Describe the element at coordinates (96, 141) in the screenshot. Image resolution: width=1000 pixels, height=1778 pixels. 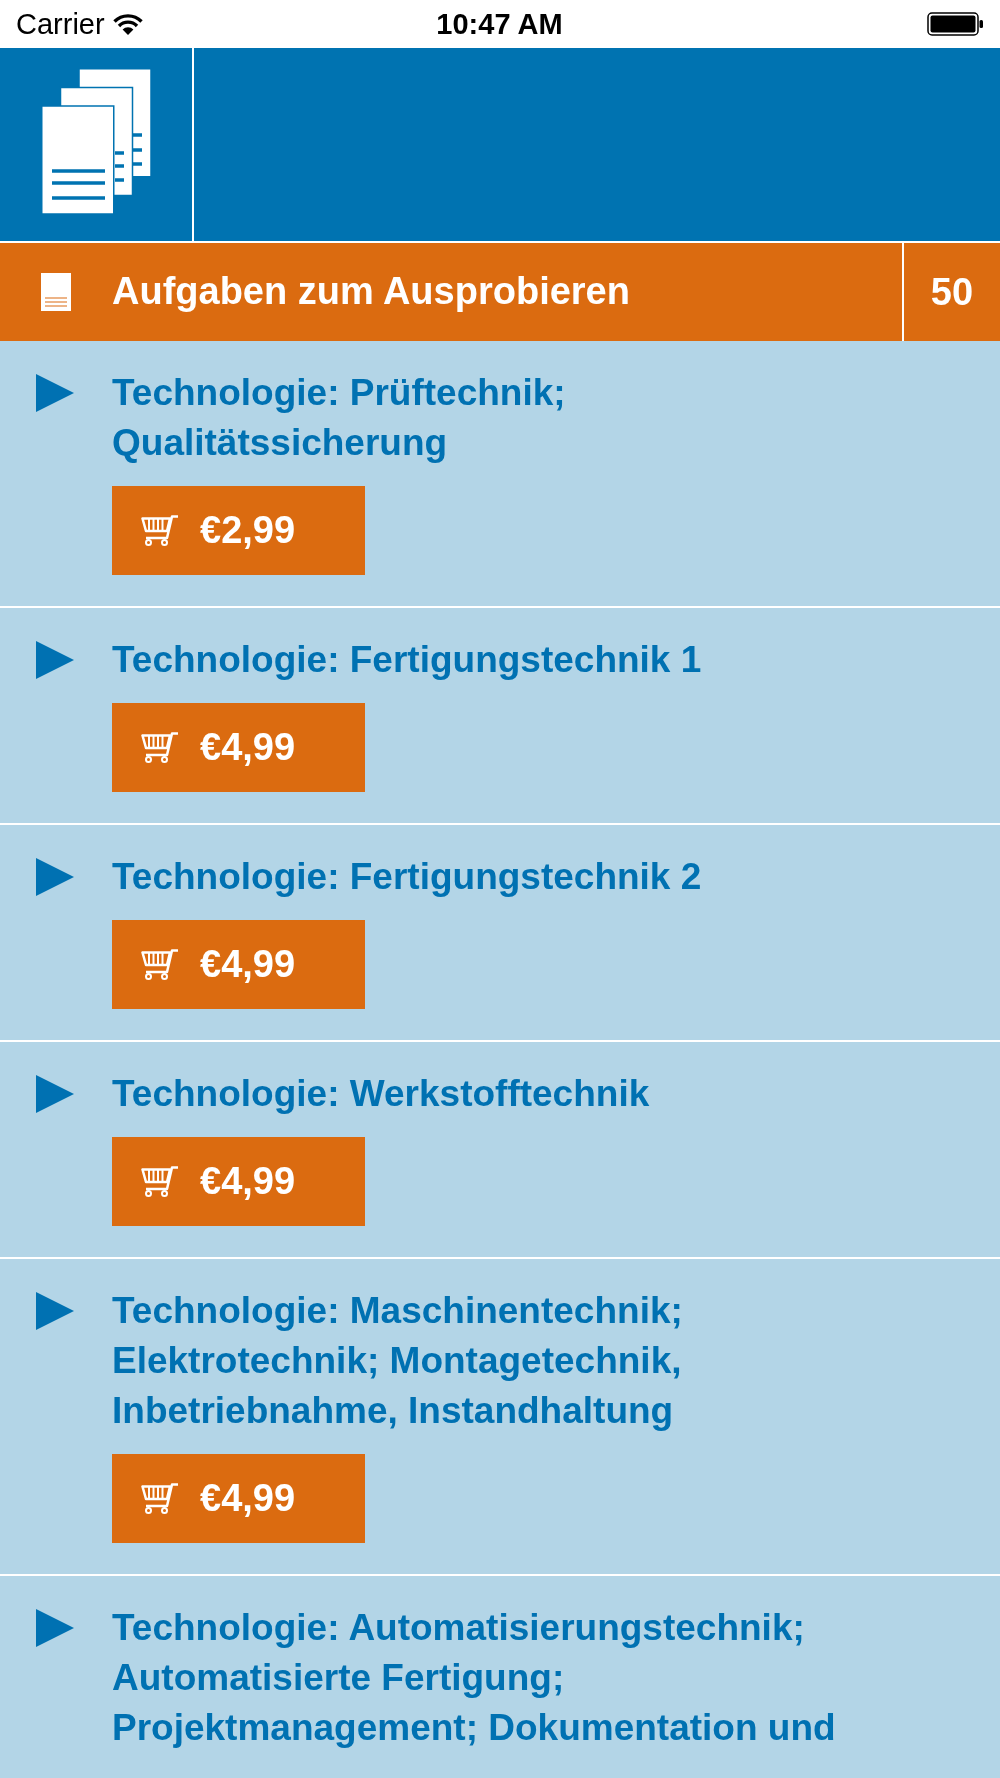
I see `stacked-documents-icon` at that location.